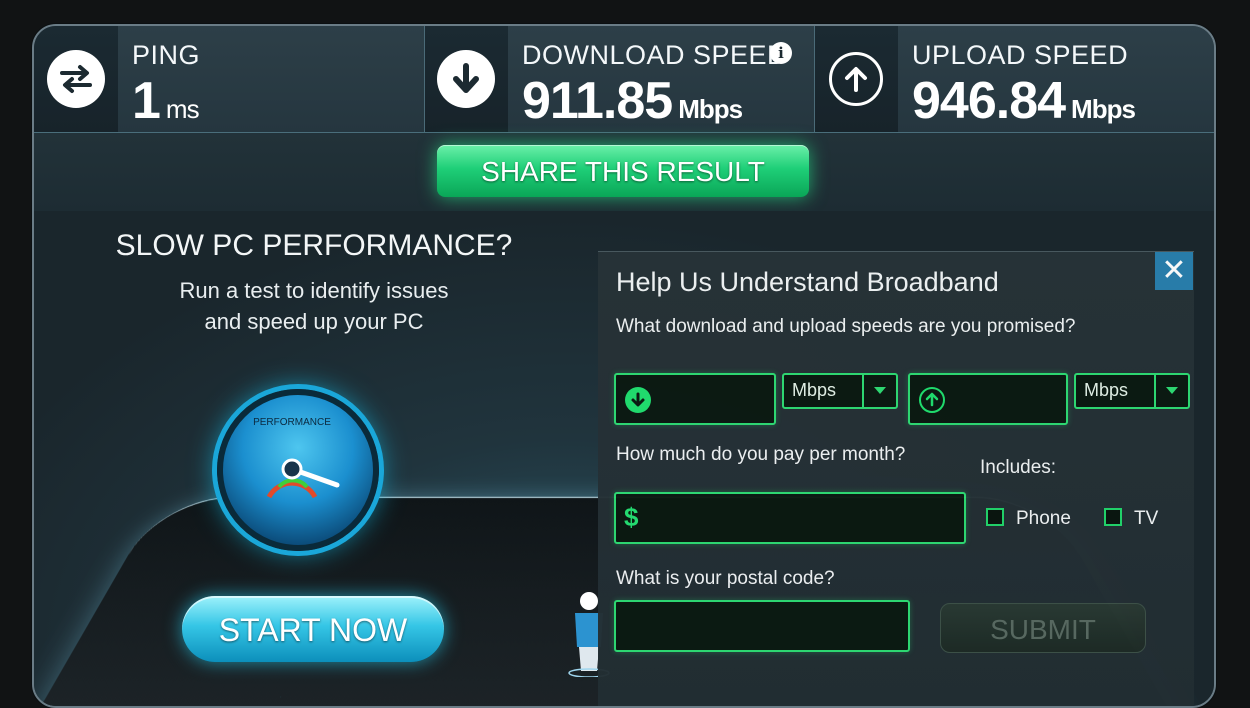  Describe the element at coordinates (298, 470) in the screenshot. I see `performance-gauge-icon: PERFORMANCE` at that location.